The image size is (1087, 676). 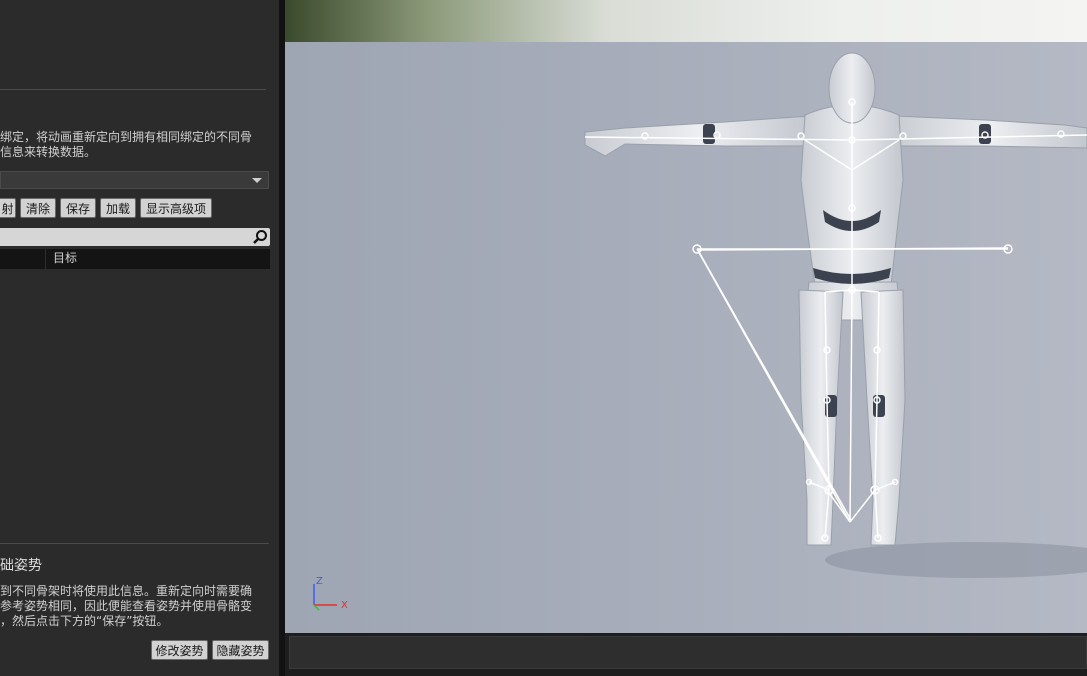 I want to click on column-divider, so click(x=45, y=259).